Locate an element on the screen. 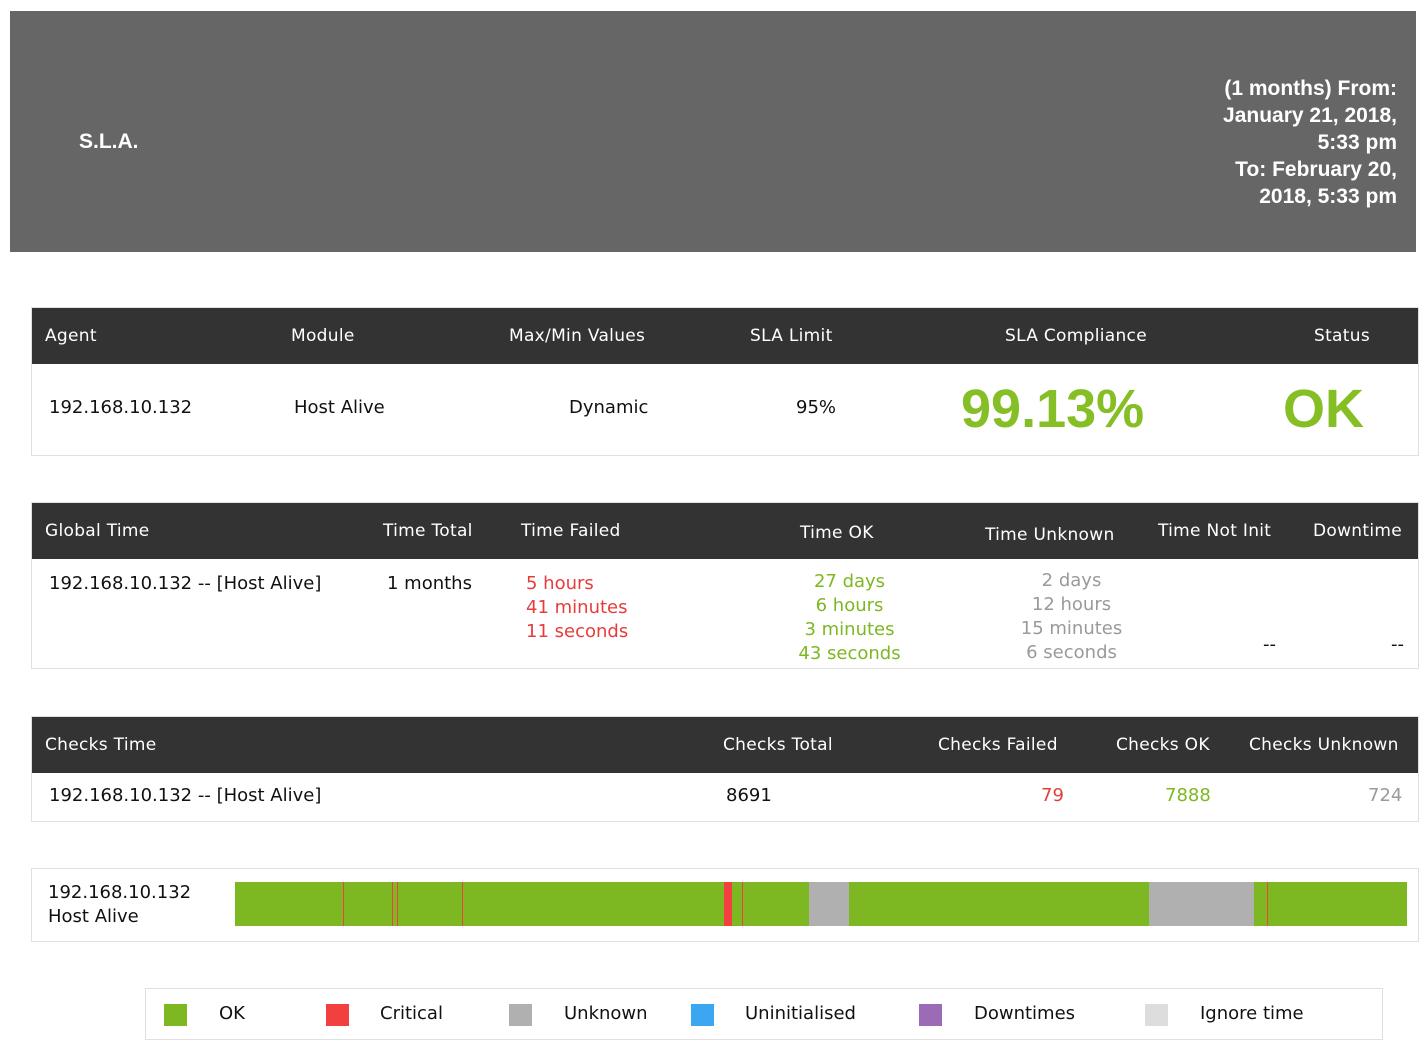 The width and height of the screenshot is (1424, 1061). agent-cell: 192.168.10.132 is located at coordinates (121, 407).